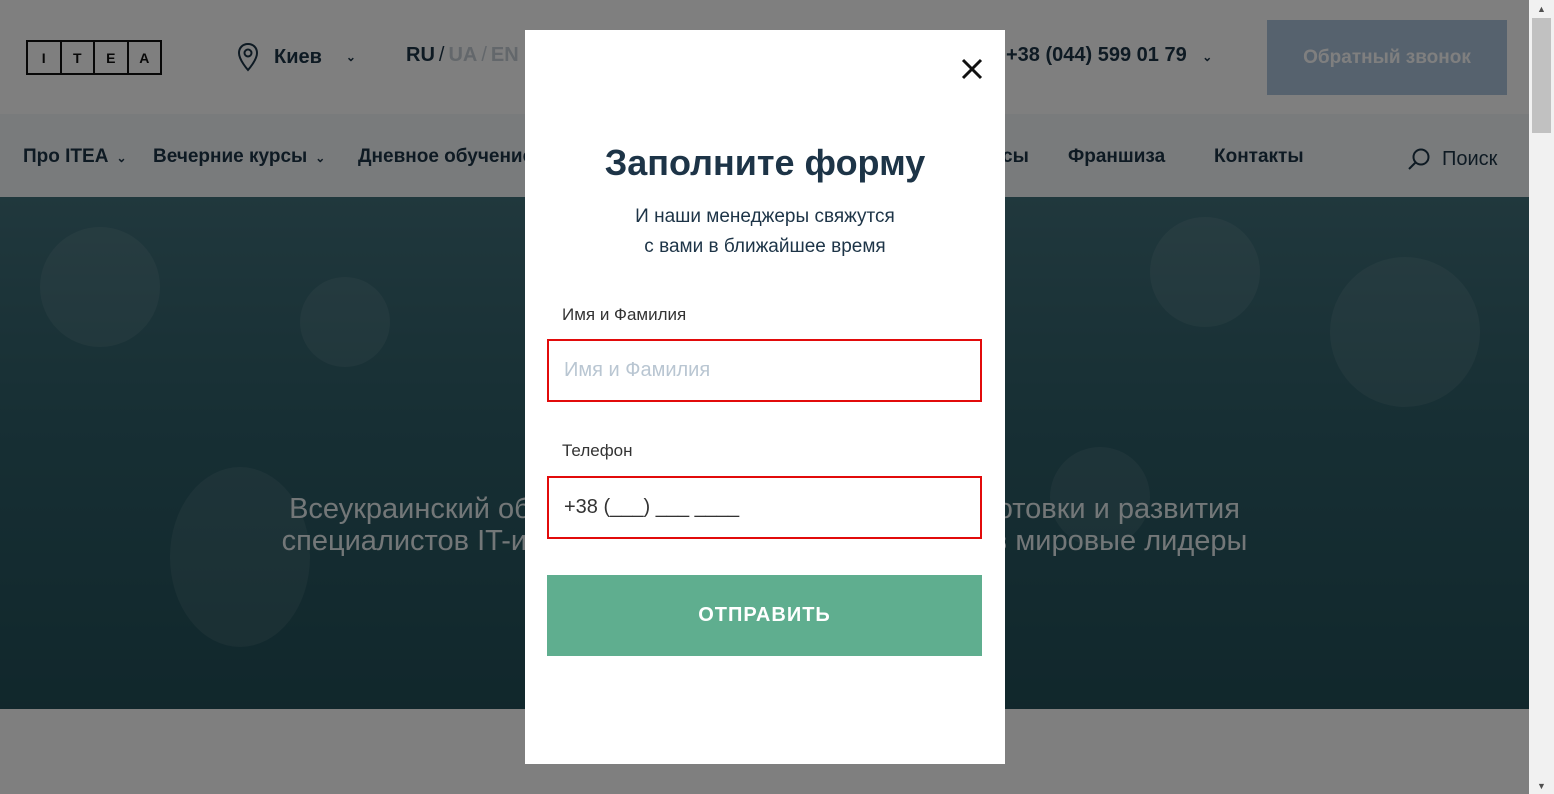 This screenshot has width=1554, height=794. What do you see at coordinates (1541, 785) in the screenshot?
I see `scroll-down-arrow-icon: ▼` at bounding box center [1541, 785].